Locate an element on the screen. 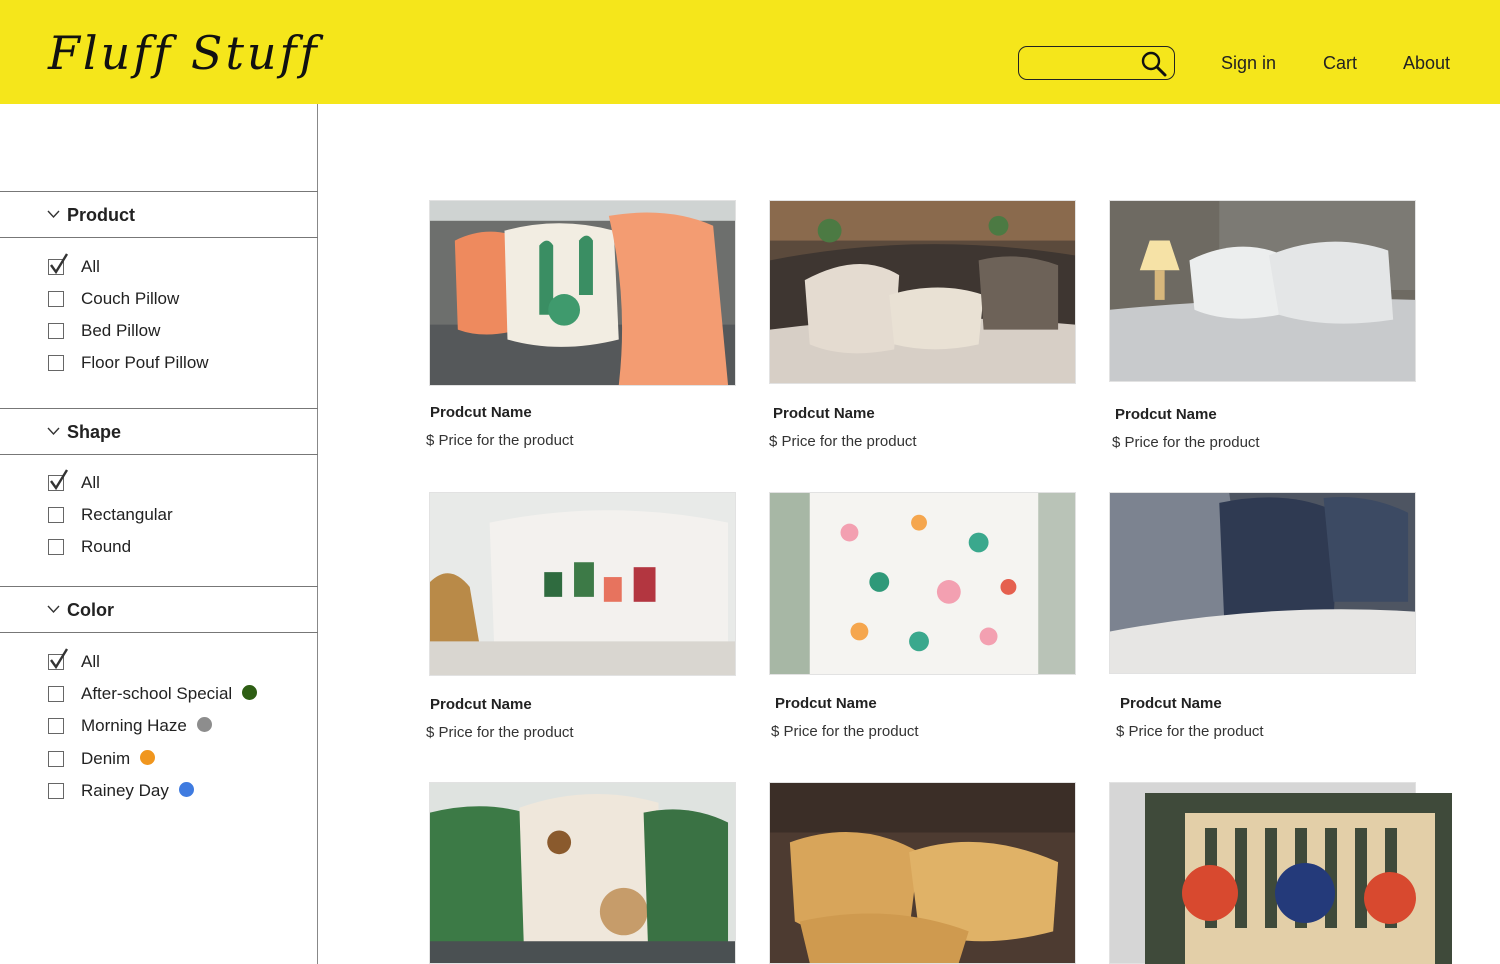 This screenshot has height=964, width=1500. filter-option-label-wrap: After-school Special is located at coordinates (169, 694).